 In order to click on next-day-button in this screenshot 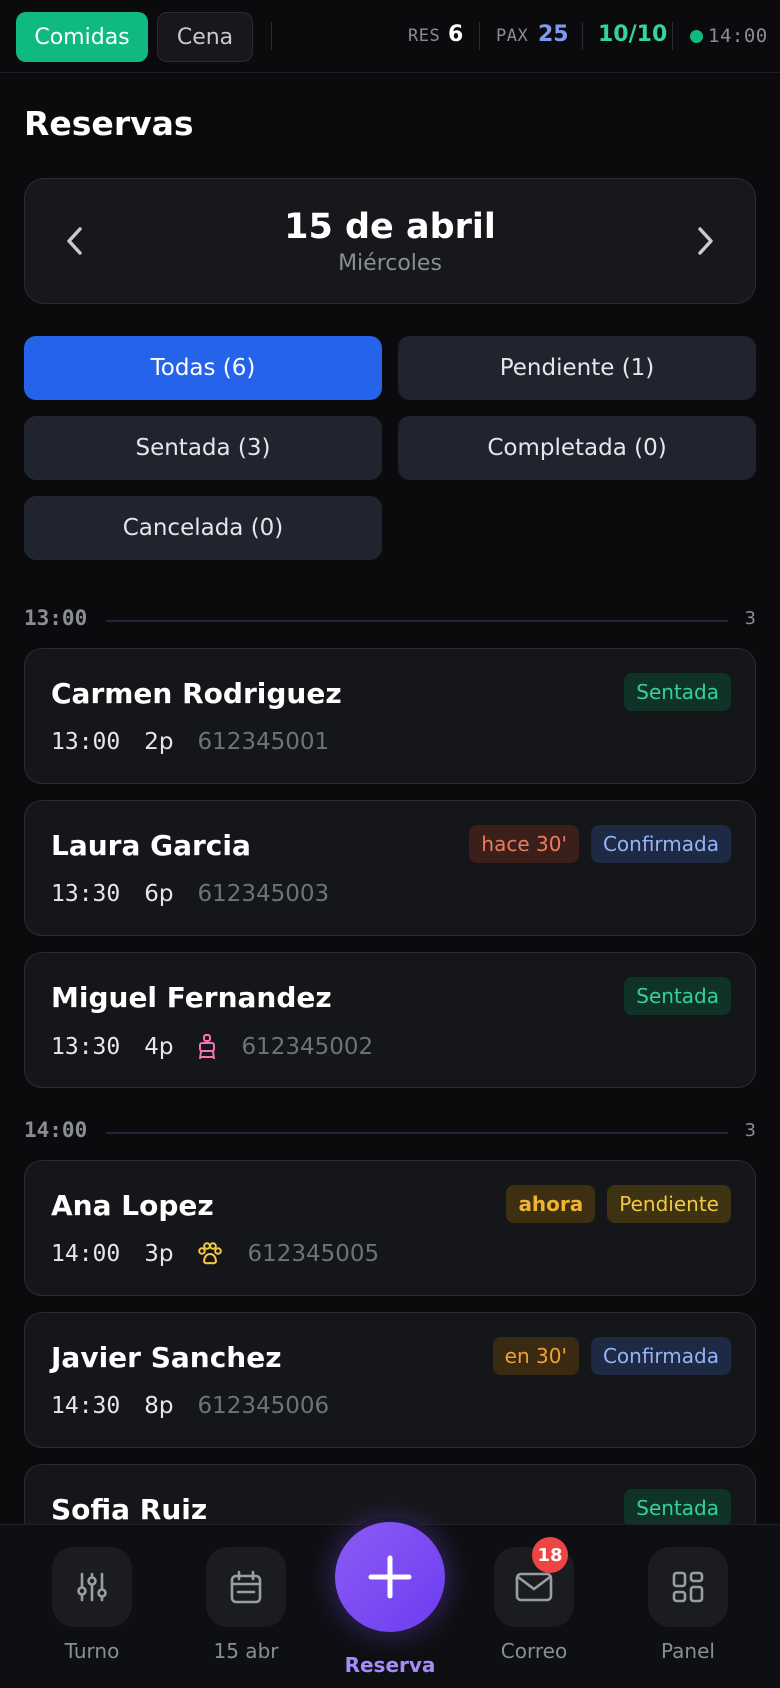, I will do `click(705, 241)`.